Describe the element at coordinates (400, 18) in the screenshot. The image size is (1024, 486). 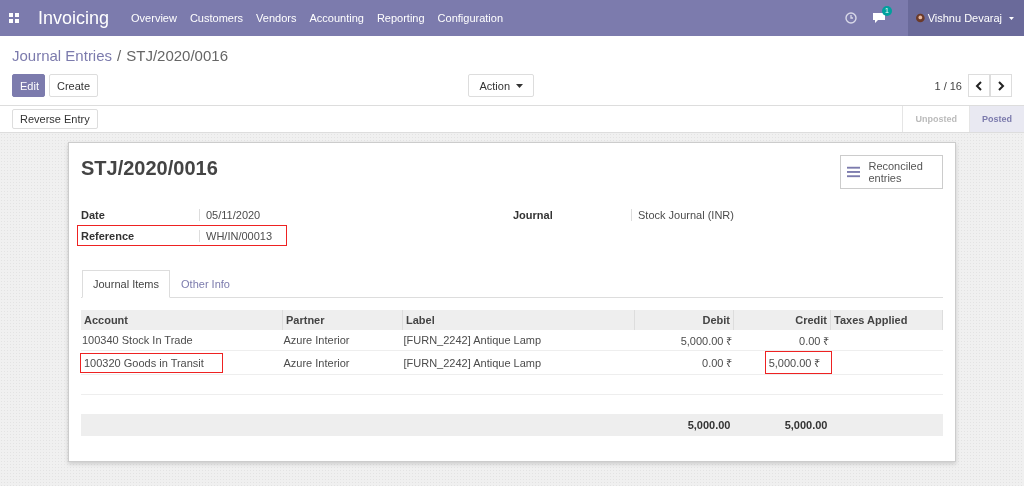
I see `menu-item: Reporting` at that location.